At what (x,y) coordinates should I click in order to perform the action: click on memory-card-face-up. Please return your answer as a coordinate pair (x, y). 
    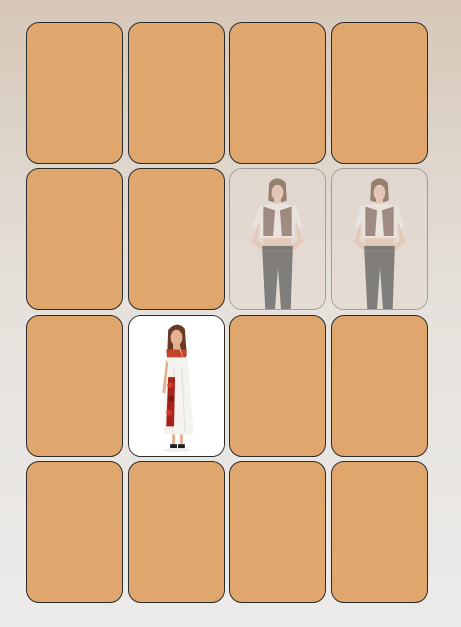
    Looking at the image, I should click on (176, 385).